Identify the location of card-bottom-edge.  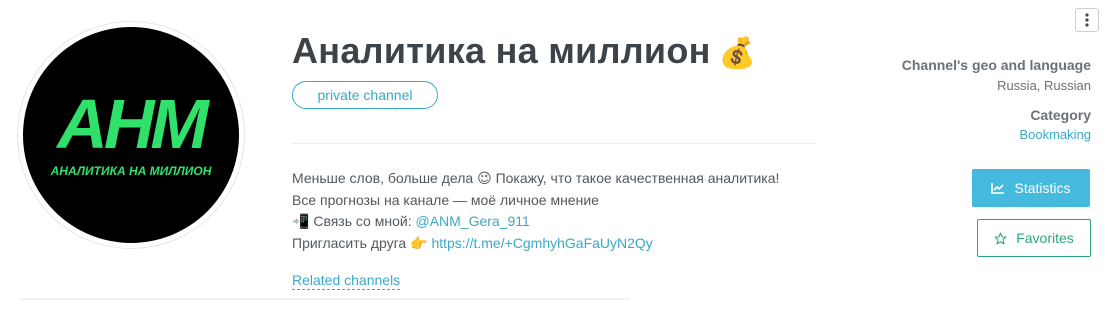
(325, 299).